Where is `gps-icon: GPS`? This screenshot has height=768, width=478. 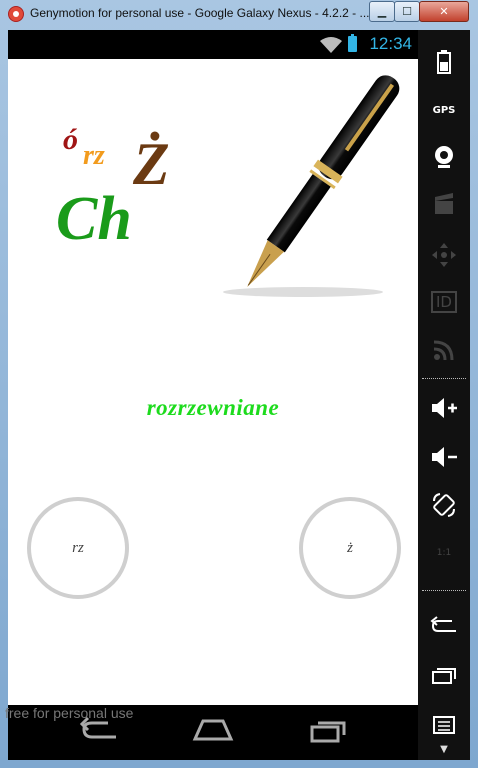
gps-icon: GPS is located at coordinates (444, 110).